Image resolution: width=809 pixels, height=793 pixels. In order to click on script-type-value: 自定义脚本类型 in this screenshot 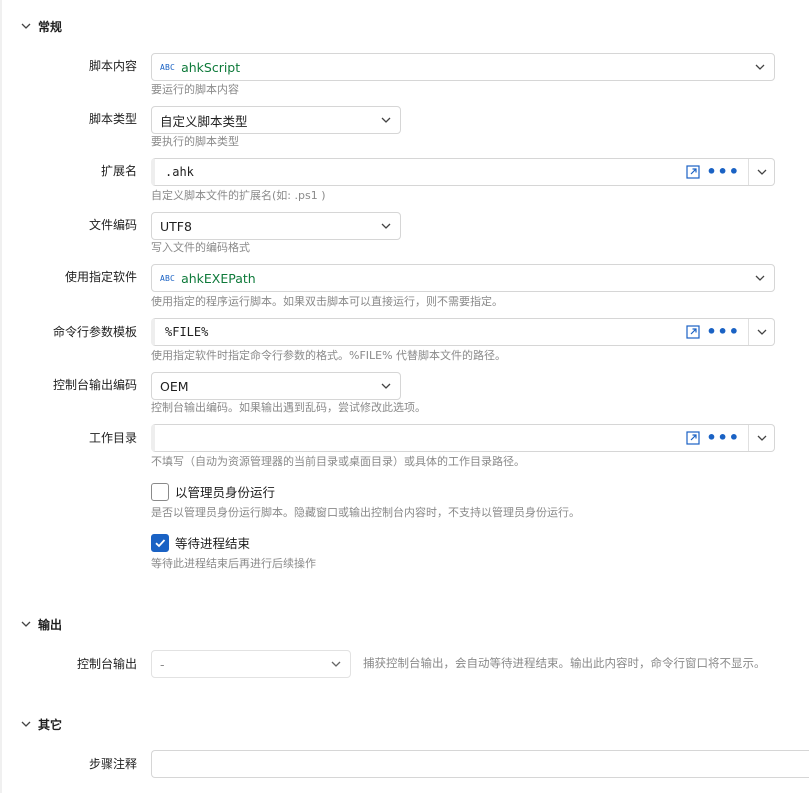, I will do `click(204, 121)`.